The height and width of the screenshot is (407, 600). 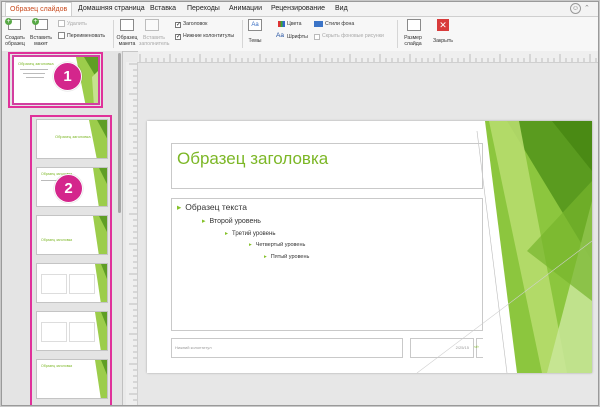 What do you see at coordinates (413, 44) in the screenshot?
I see `slide-size-label-2: слайда` at bounding box center [413, 44].